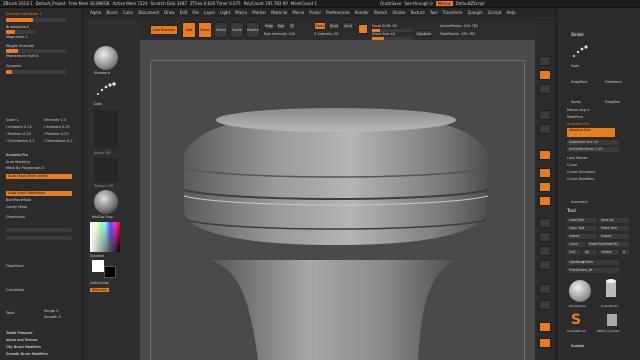  Describe the element at coordinates (106, 89) in the screenshot. I see `dots-stroke-icon` at that location.